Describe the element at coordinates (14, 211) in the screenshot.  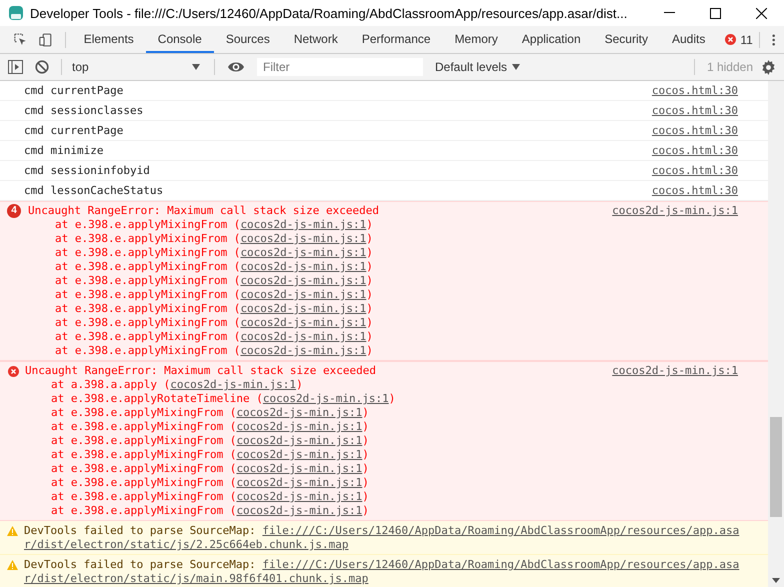
I see `repeat-count-badge: 4` at that location.